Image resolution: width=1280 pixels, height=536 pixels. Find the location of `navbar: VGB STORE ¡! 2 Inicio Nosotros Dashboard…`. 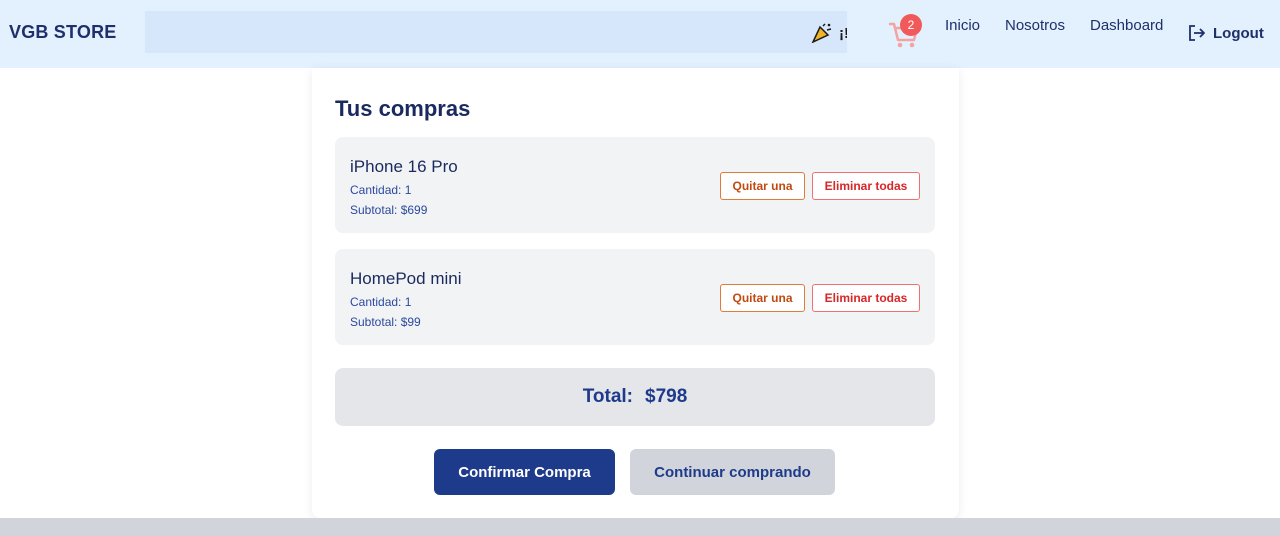

navbar: VGB STORE ¡! 2 Inicio Nosotros Dashboard… is located at coordinates (640, 34).